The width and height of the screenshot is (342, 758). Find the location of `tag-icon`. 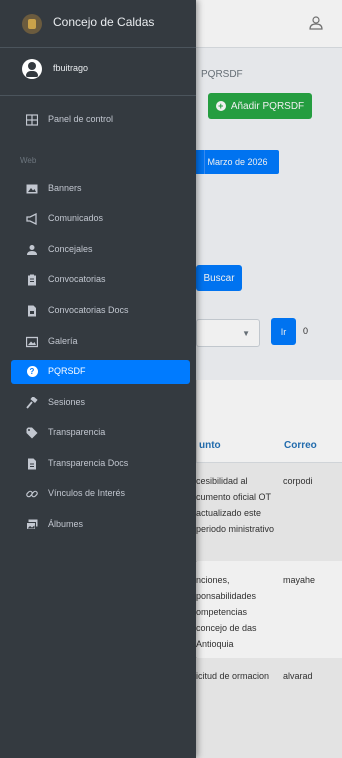

tag-icon is located at coordinates (32, 433).